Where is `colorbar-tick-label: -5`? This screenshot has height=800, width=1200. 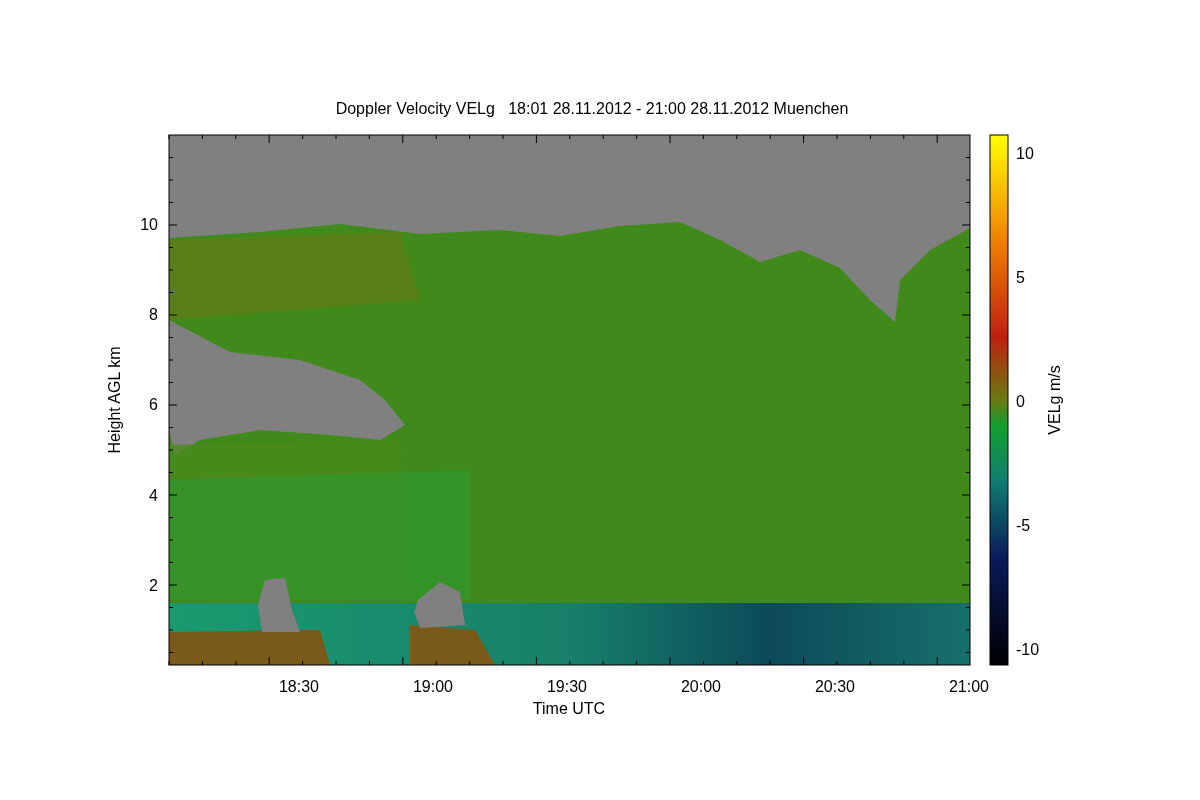
colorbar-tick-label: -5 is located at coordinates (1023, 525).